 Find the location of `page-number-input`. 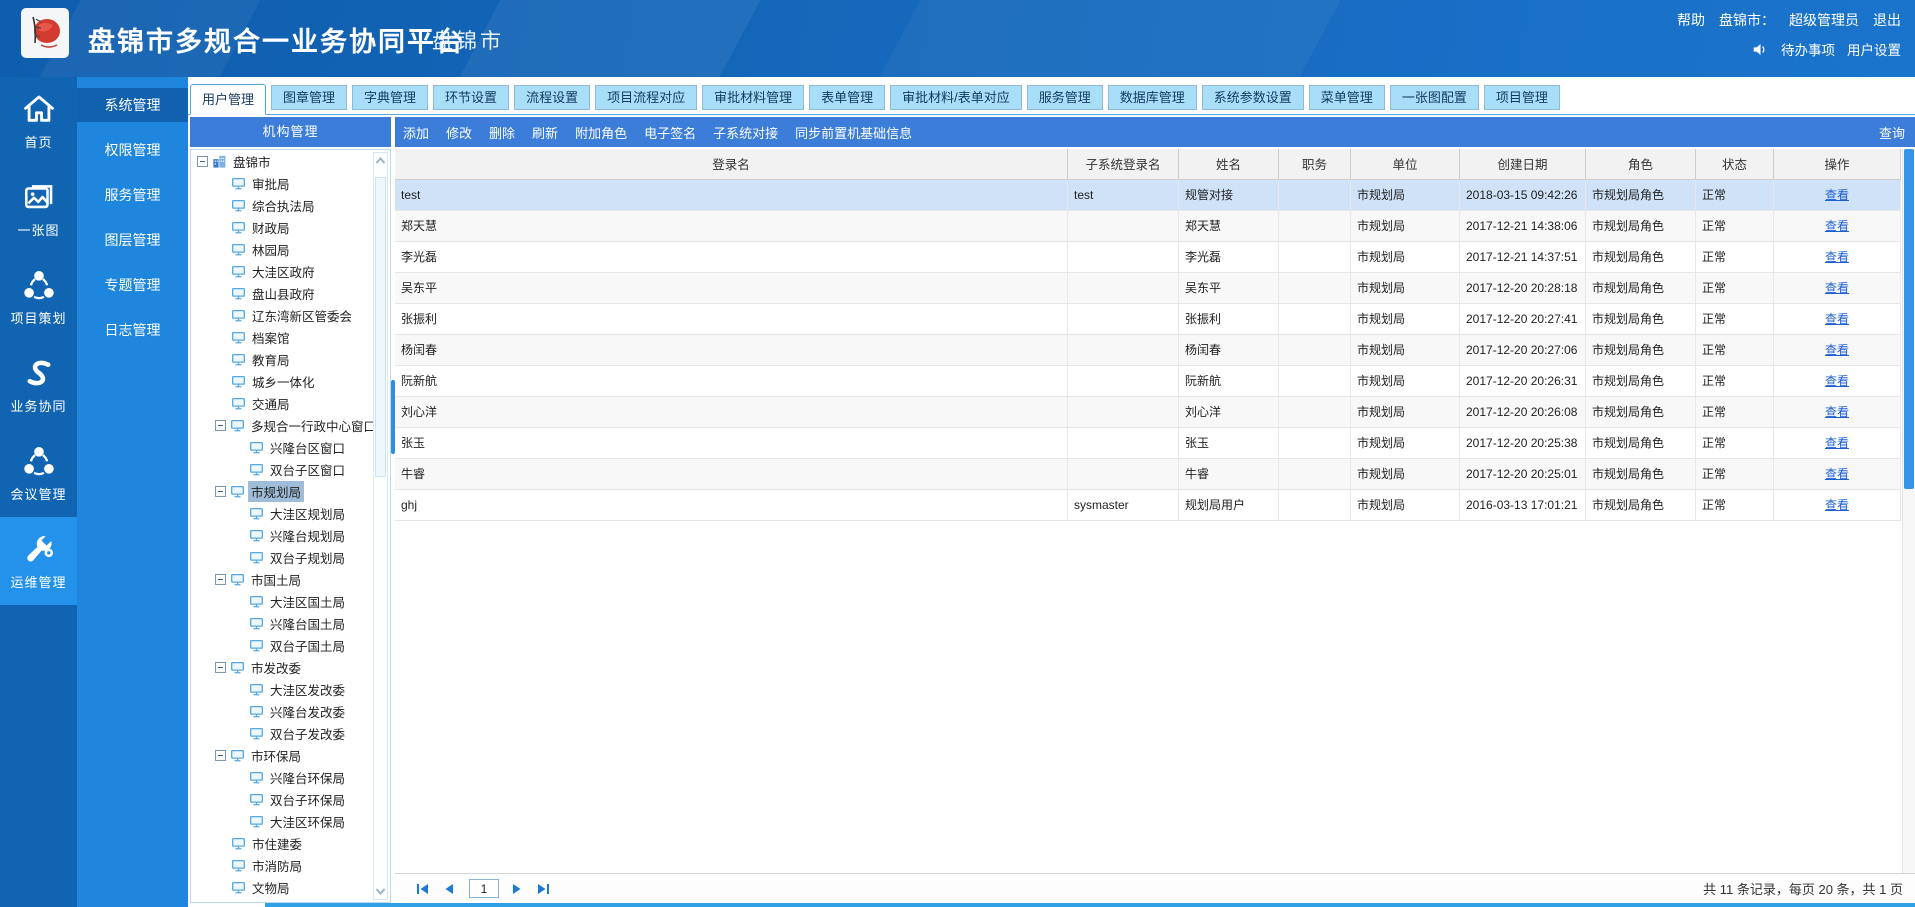

page-number-input is located at coordinates (484, 888).